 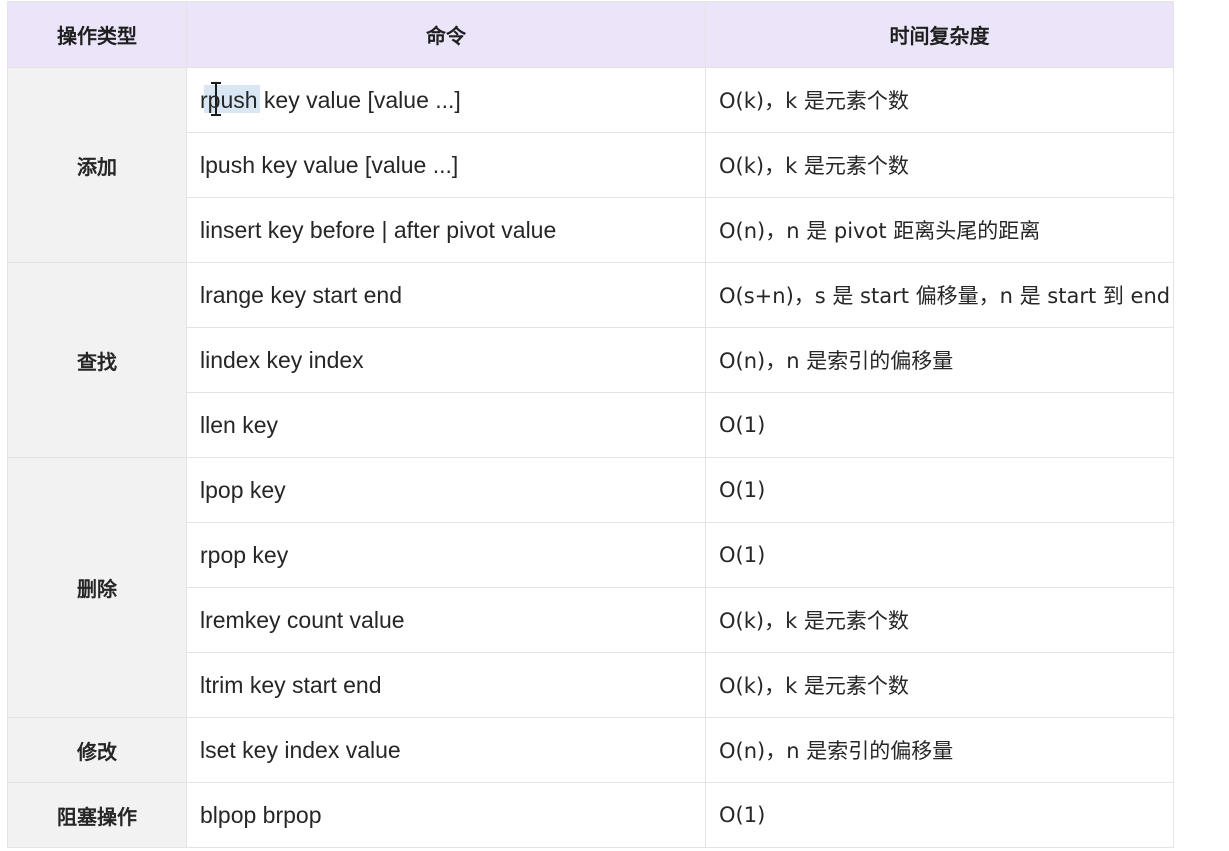 What do you see at coordinates (446, 685) in the screenshot?
I see `command-cell: ltrim key start end` at bounding box center [446, 685].